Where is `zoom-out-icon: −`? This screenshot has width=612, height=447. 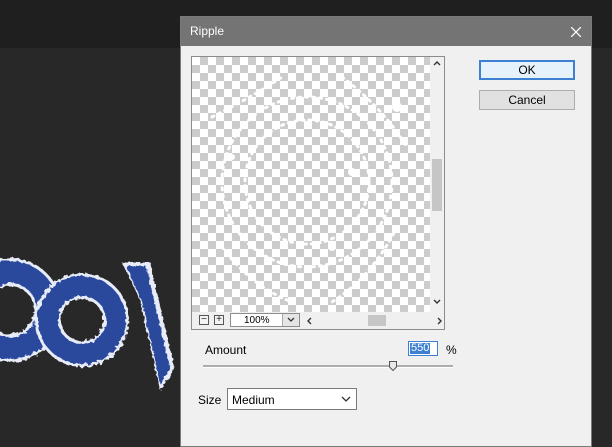
zoom-out-icon: − is located at coordinates (204, 319).